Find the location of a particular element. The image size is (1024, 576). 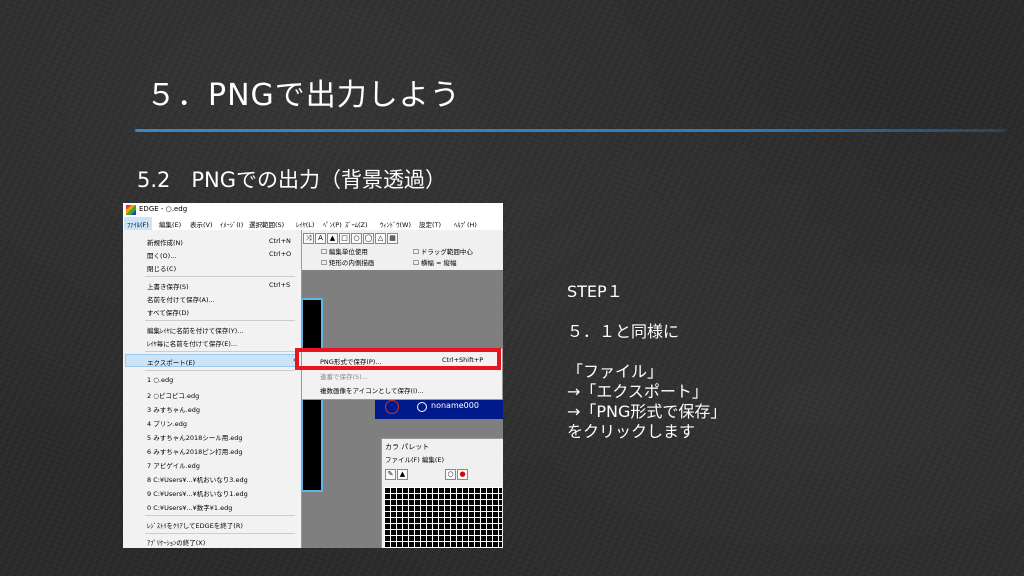

palette-circle-icon: ○ is located at coordinates (450, 474).